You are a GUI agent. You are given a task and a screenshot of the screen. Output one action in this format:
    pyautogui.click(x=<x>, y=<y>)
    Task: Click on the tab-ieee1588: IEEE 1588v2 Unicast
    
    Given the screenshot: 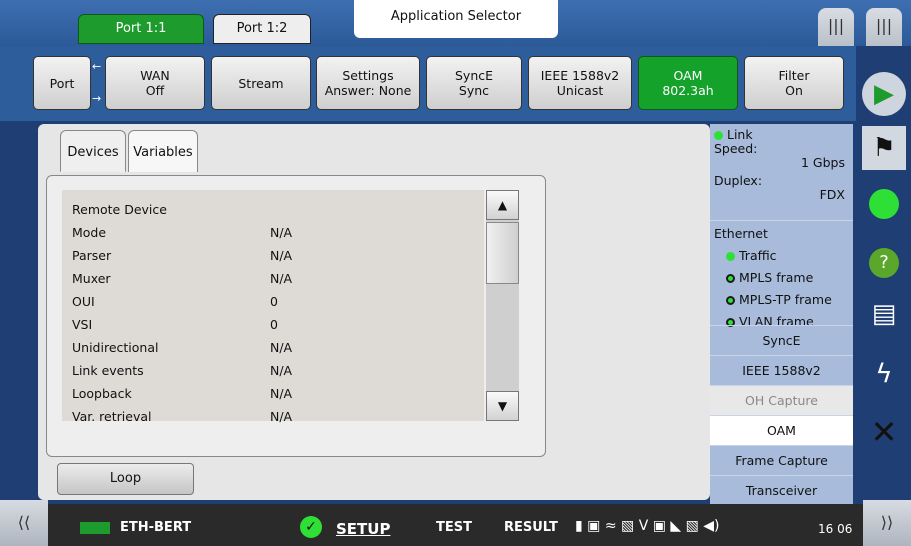 What is the action you would take?
    pyautogui.click(x=580, y=83)
    